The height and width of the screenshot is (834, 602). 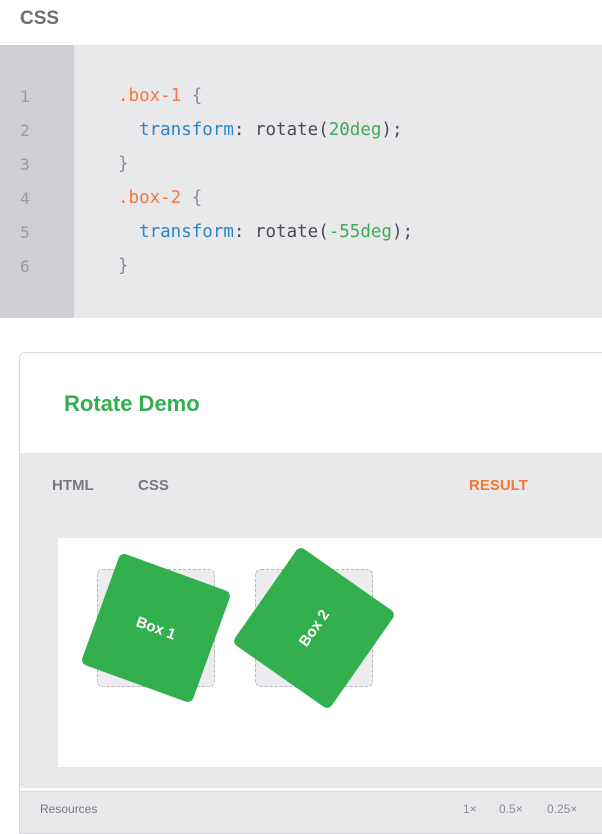 I want to click on line-number: 4, so click(x=25, y=198).